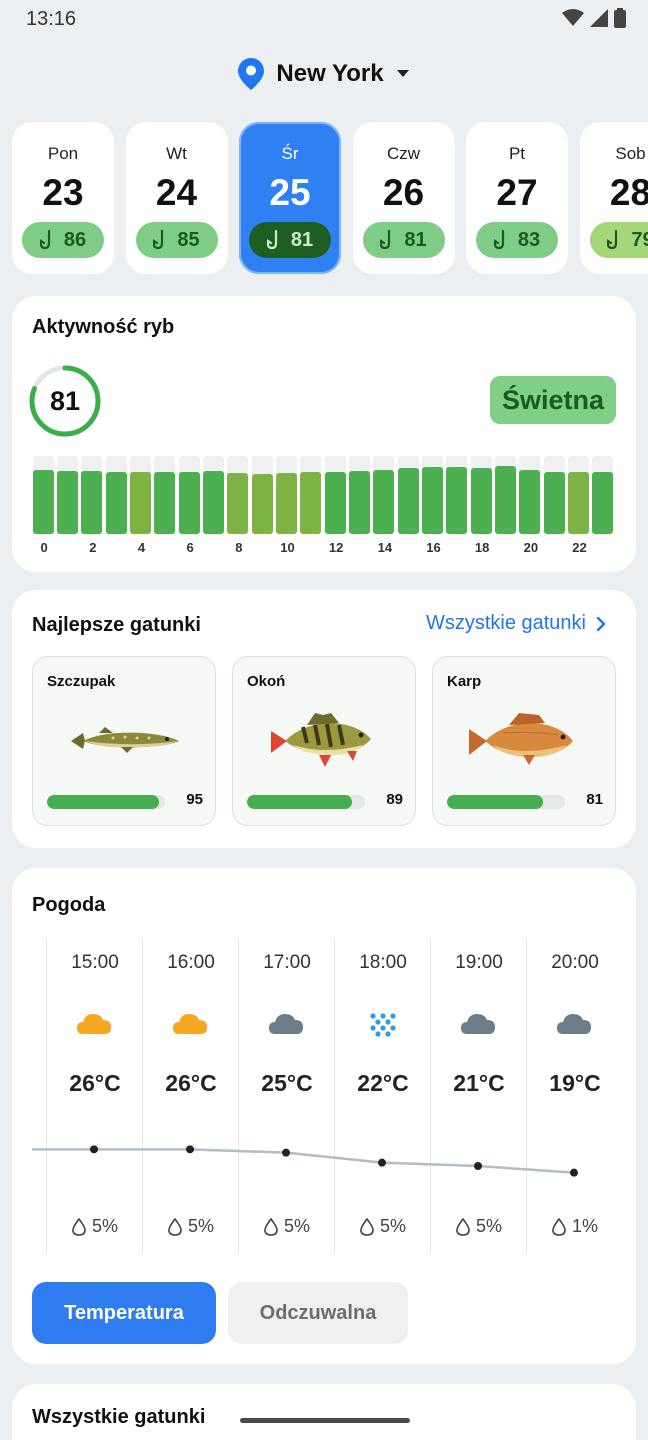  I want to click on hour-tick-label: 8, so click(239, 547).